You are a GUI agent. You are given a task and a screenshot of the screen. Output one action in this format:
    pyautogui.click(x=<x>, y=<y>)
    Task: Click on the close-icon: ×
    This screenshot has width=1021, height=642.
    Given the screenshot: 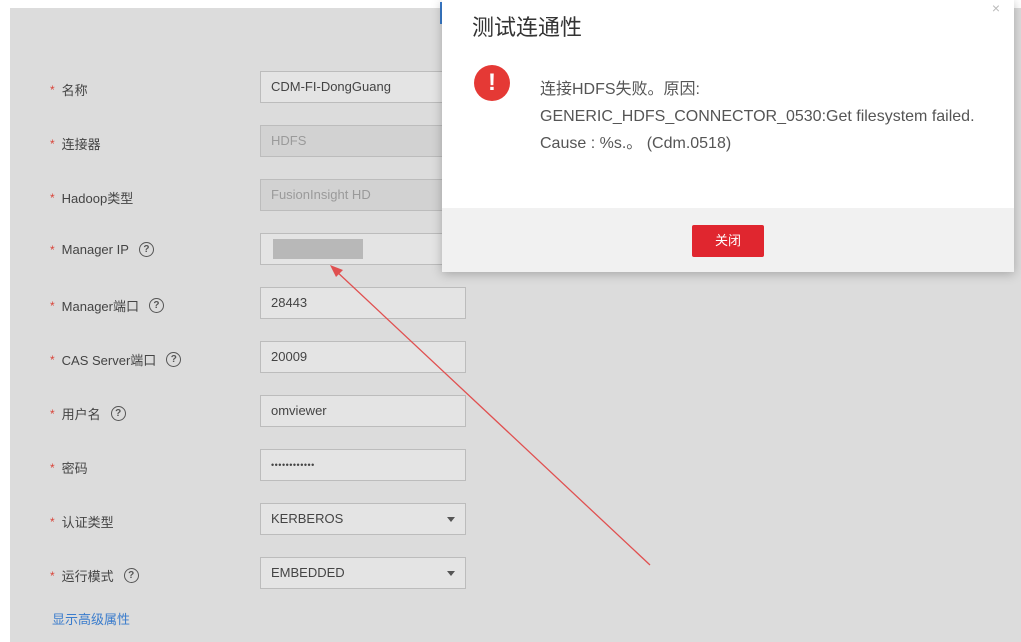 What is the action you would take?
    pyautogui.click(x=996, y=8)
    